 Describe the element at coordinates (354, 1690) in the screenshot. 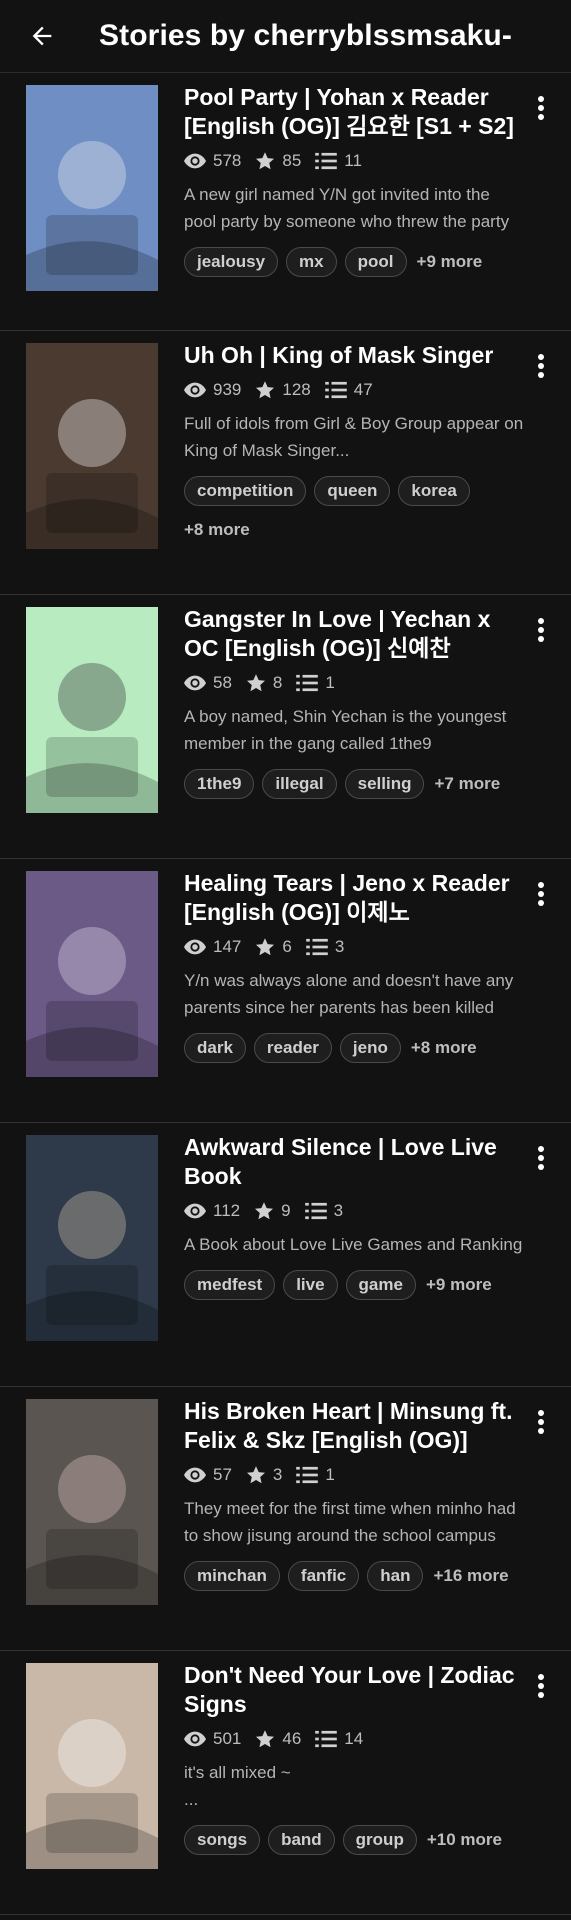

I see `story-title: Don't Need Your Love | Zodiac Signs` at that location.